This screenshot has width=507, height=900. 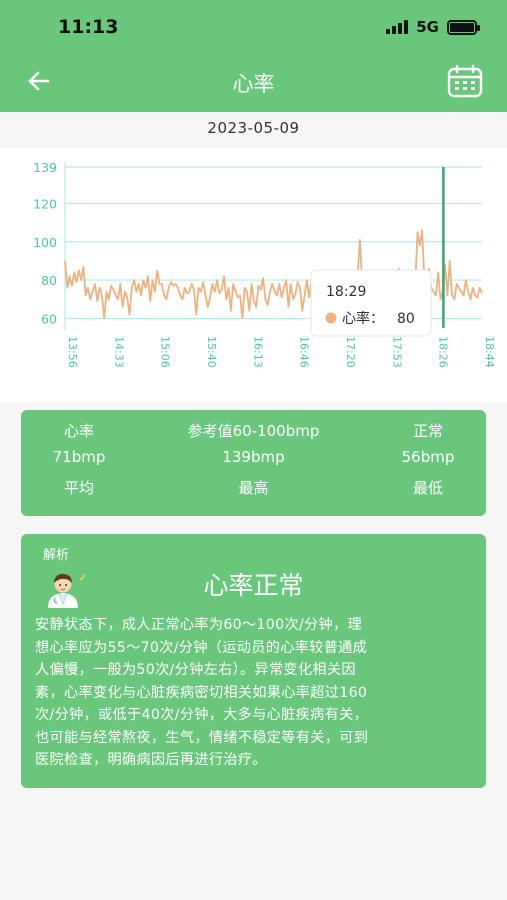 What do you see at coordinates (346, 292) in the screenshot?
I see `tooltip-time: 18:29` at bounding box center [346, 292].